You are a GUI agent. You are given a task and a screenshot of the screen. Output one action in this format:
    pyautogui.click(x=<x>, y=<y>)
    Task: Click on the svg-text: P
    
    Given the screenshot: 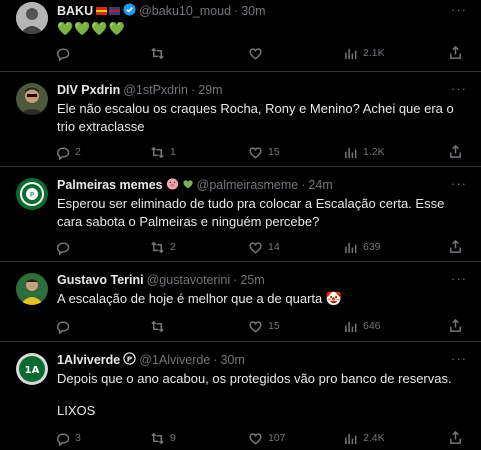 What is the action you would take?
    pyautogui.click(x=32, y=195)
    